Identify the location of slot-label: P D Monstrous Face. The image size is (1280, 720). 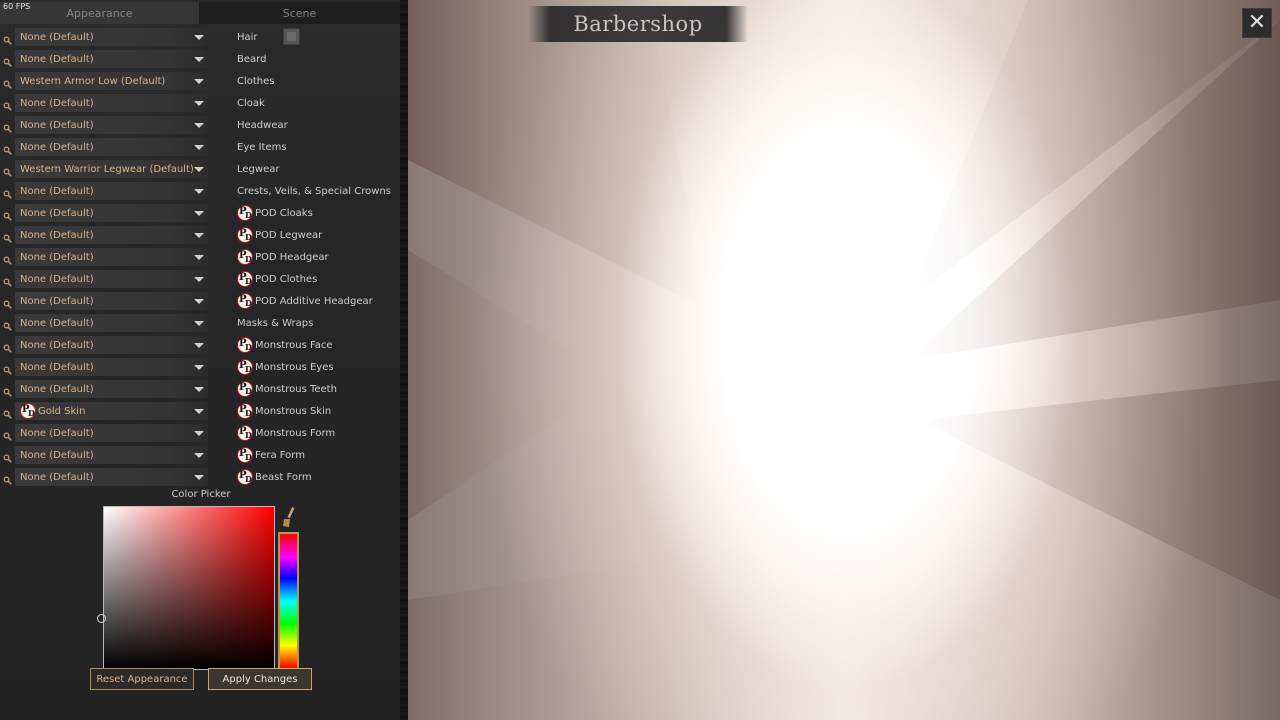
(285, 345).